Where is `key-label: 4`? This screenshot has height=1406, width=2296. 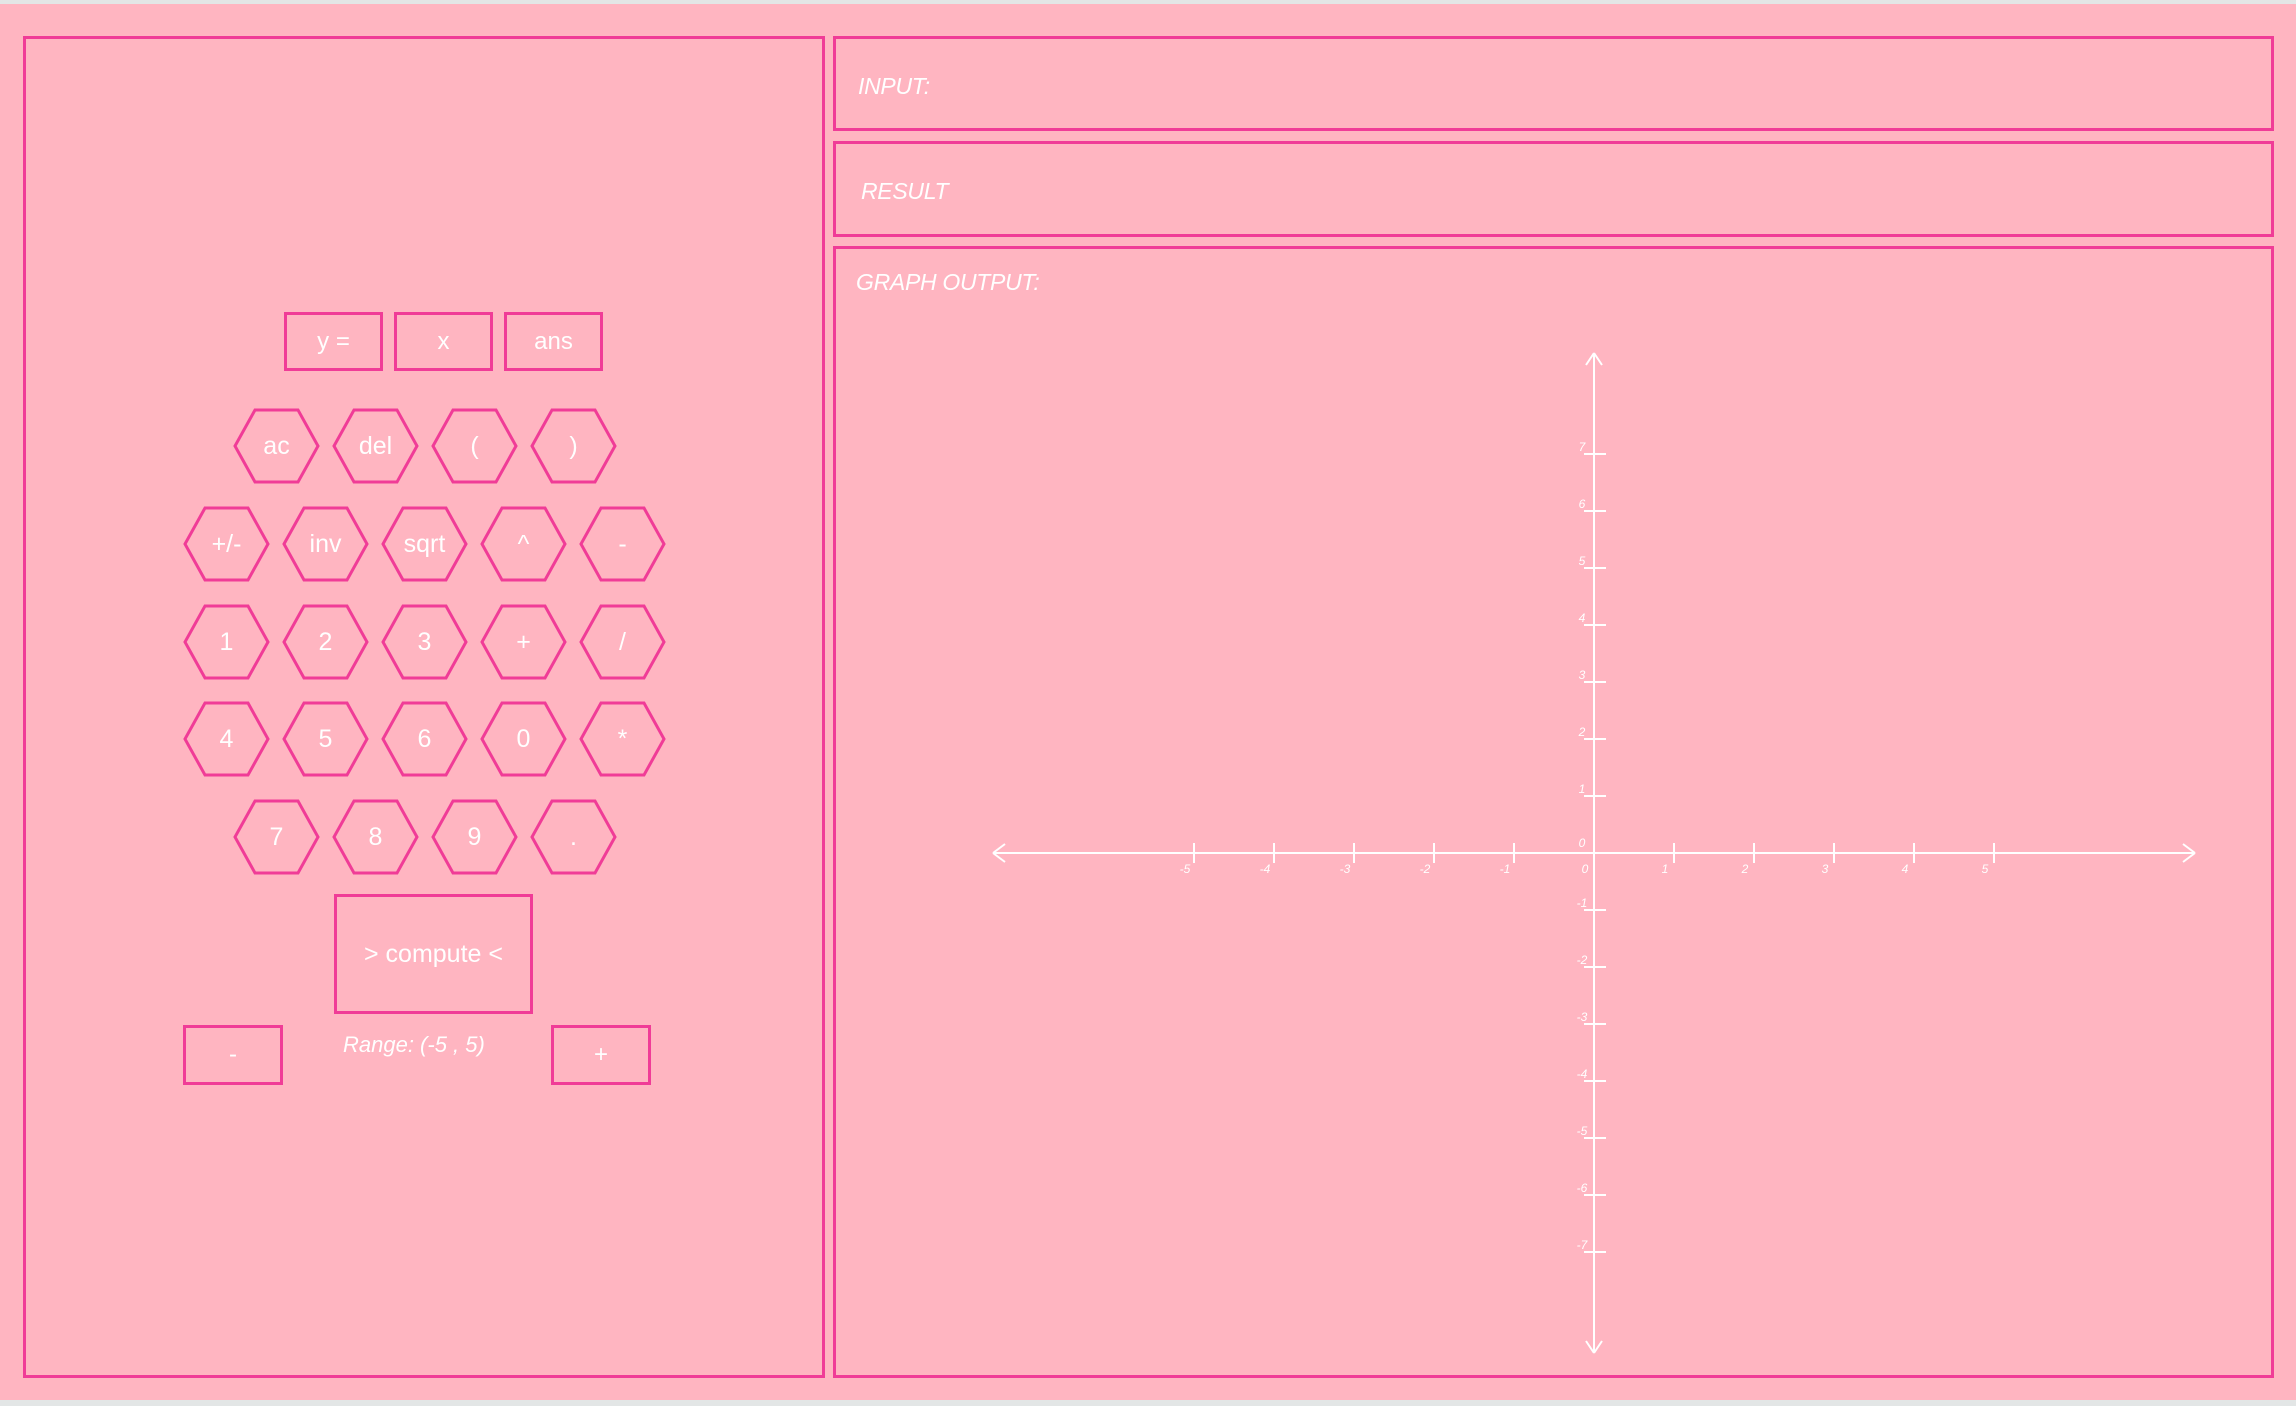 key-label: 4 is located at coordinates (226, 738).